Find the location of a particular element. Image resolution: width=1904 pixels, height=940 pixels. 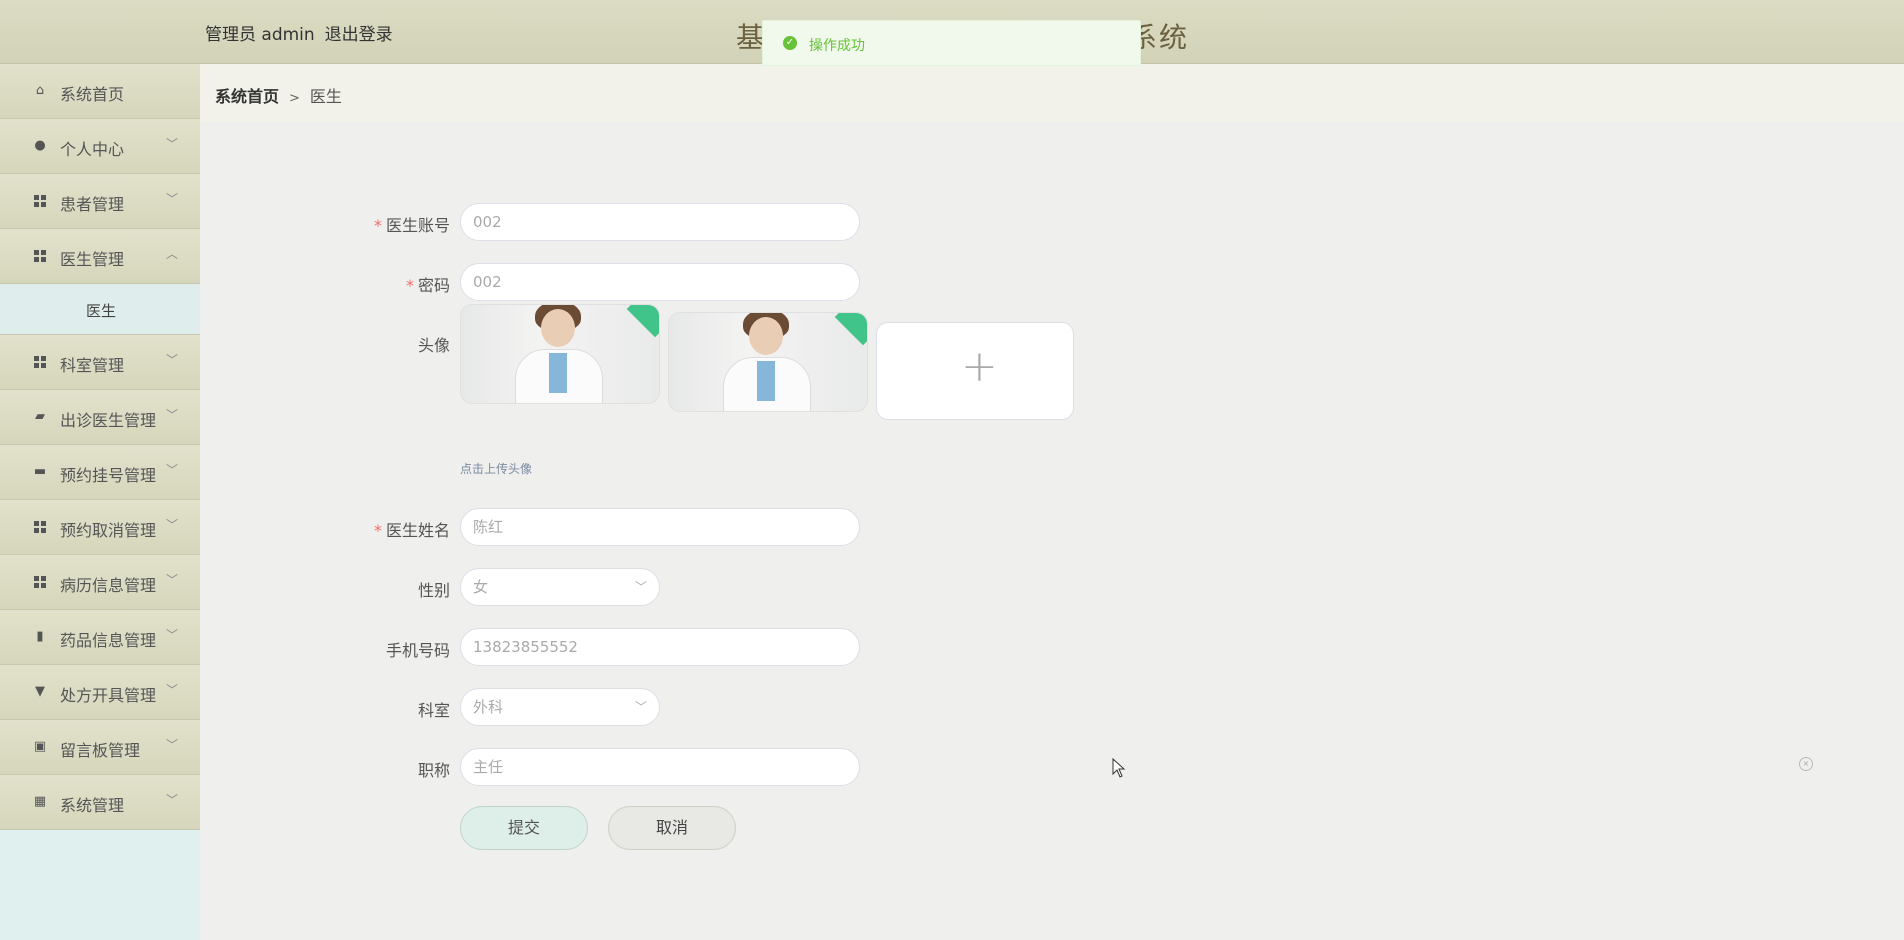

sidebar-item-label: 病历信息管理 is located at coordinates (108, 585).